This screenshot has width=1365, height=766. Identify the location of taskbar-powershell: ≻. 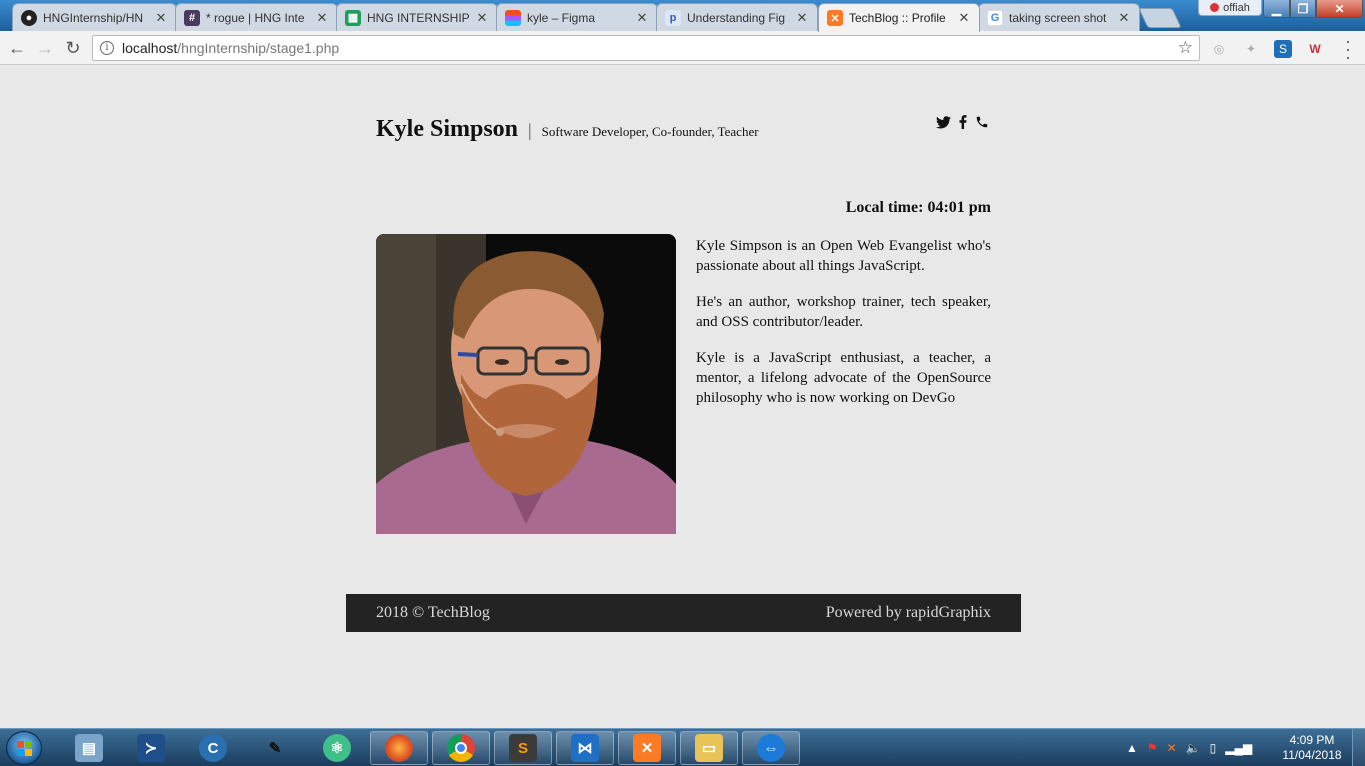
(151, 748).